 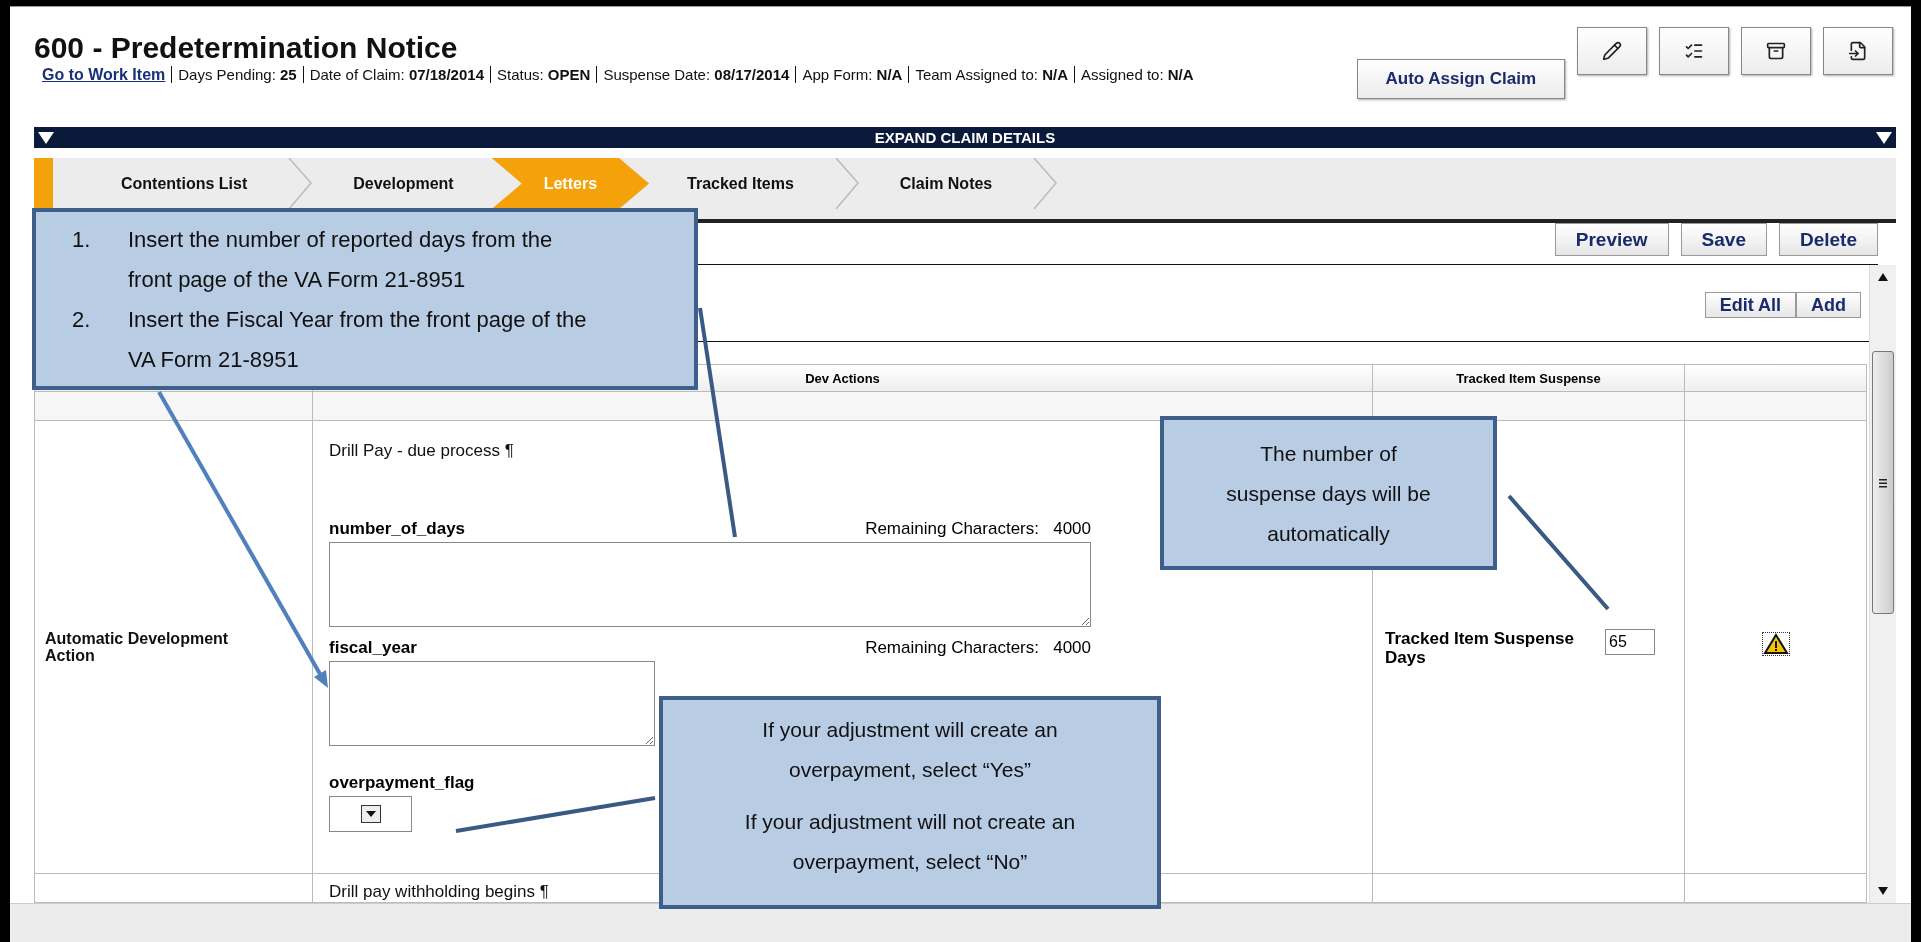 What do you see at coordinates (373, 648) in the screenshot?
I see `field-label: fiscal_year` at bounding box center [373, 648].